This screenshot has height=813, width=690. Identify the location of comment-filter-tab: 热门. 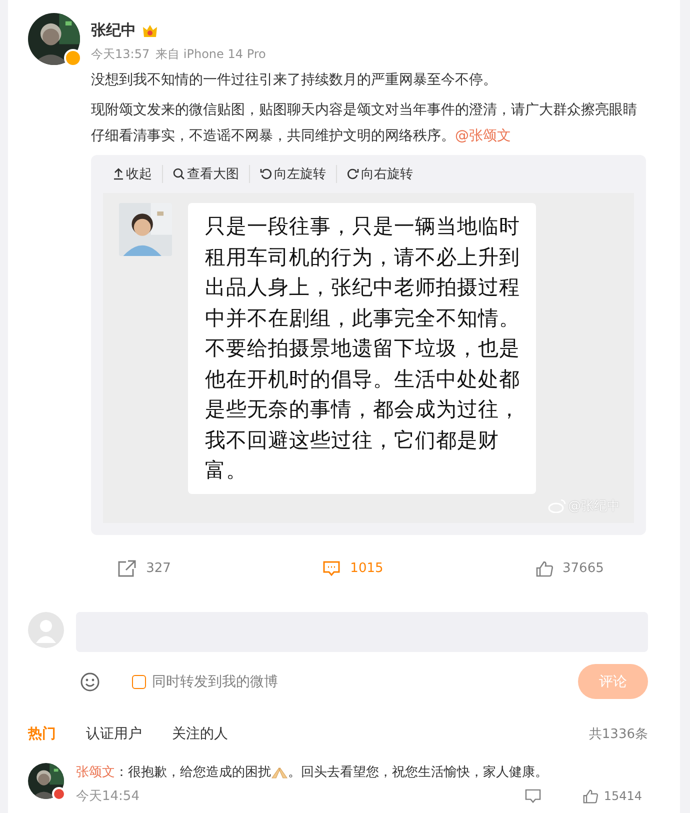
(42, 734).